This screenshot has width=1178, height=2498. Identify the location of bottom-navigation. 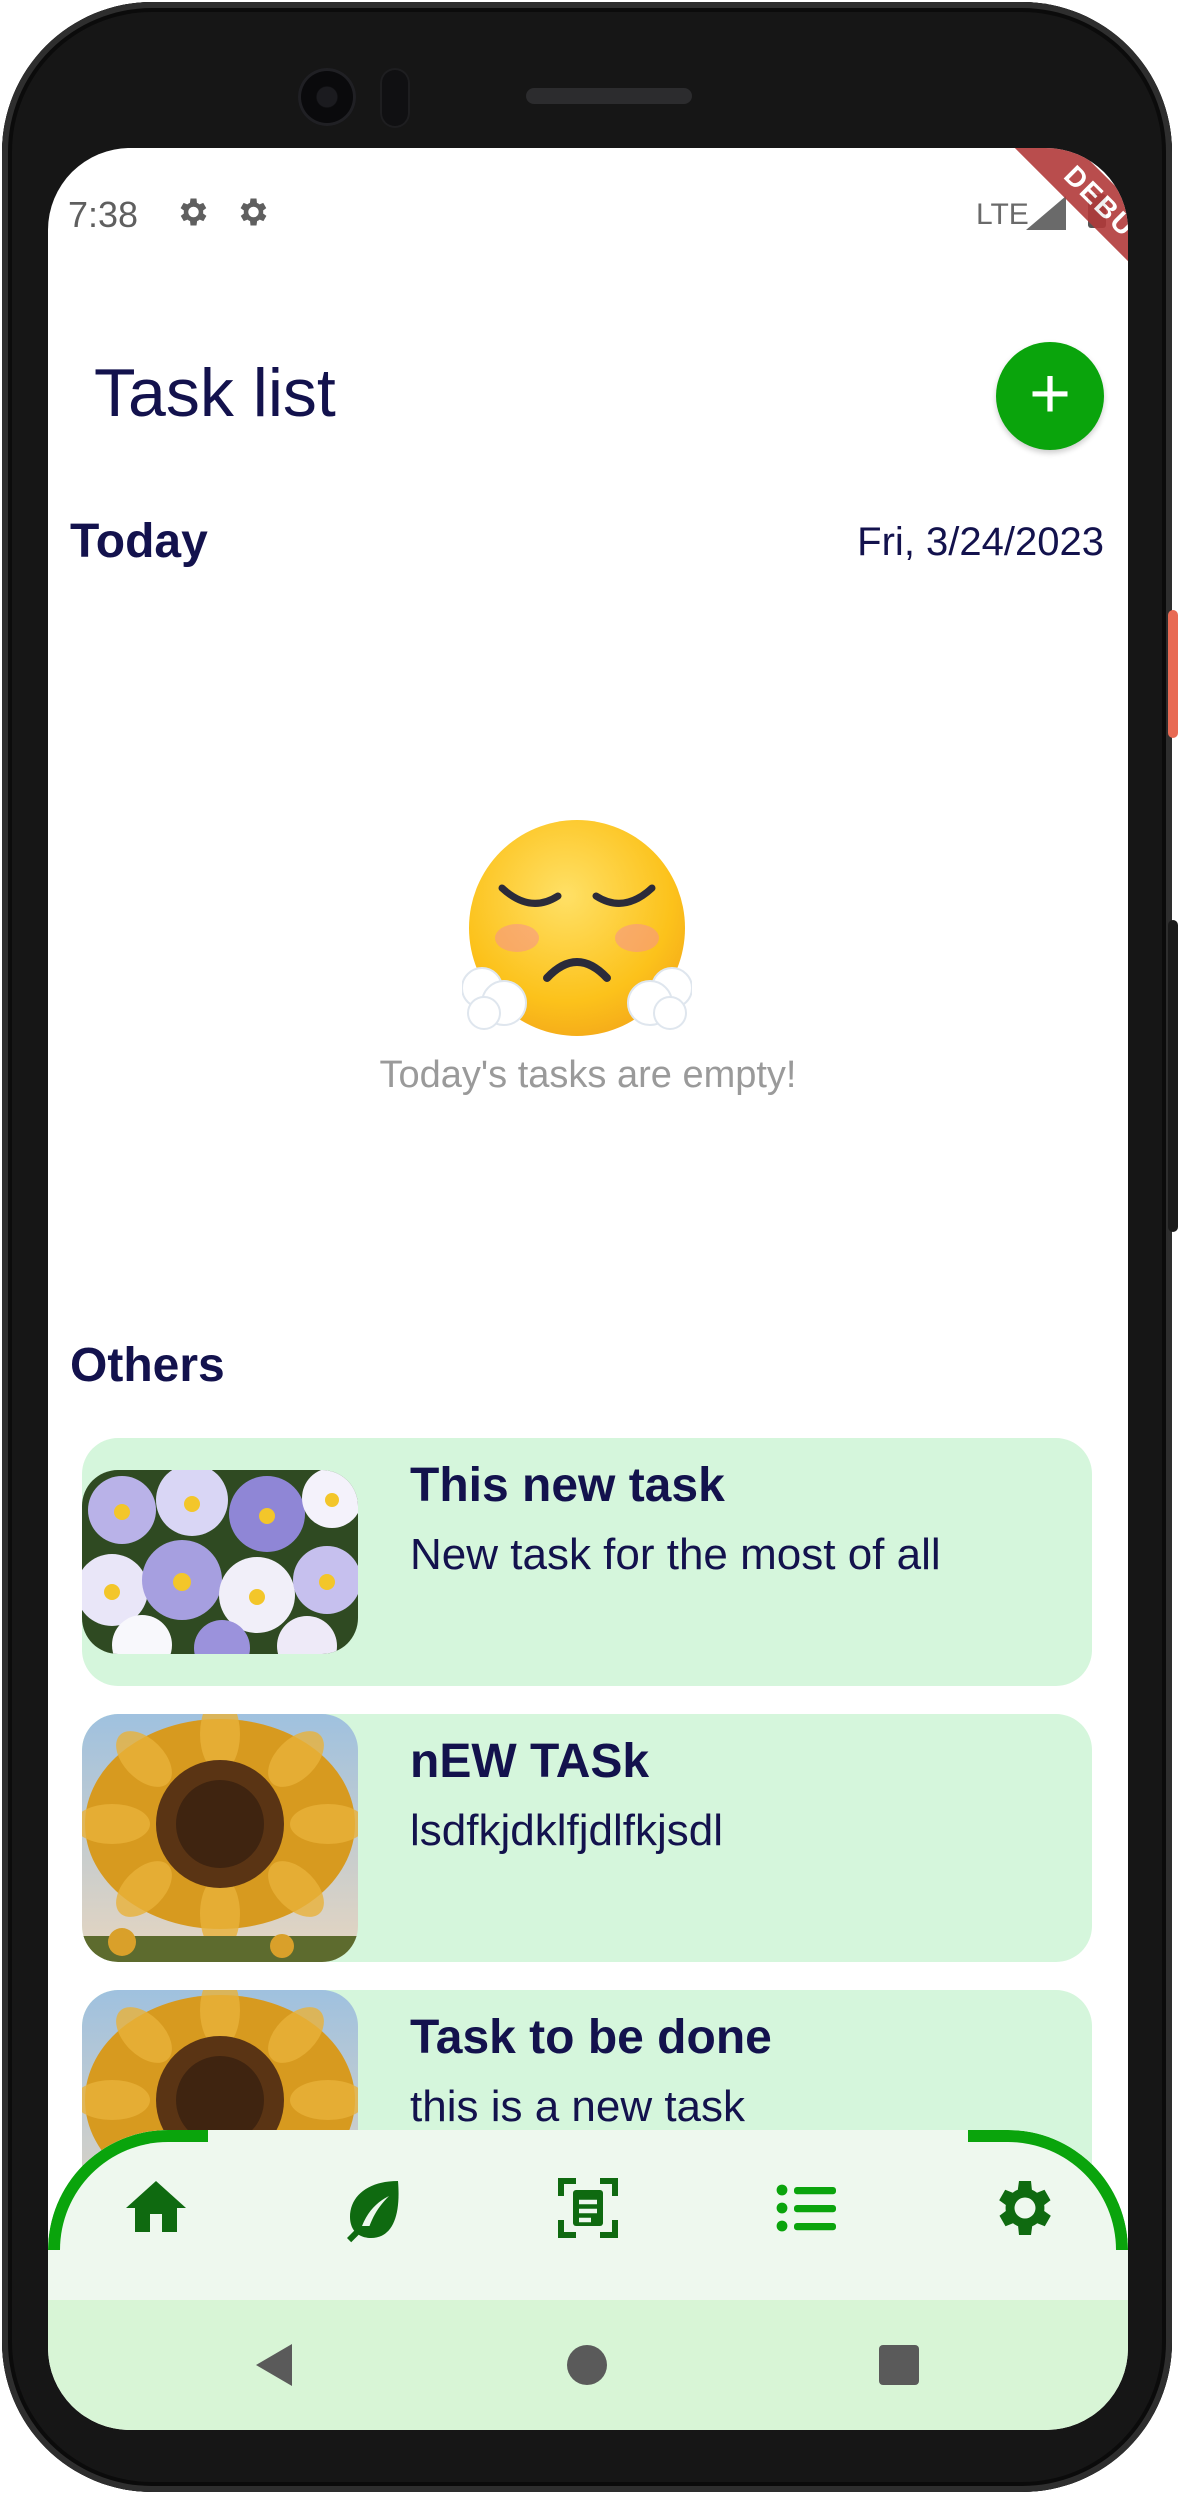
(588, 2215).